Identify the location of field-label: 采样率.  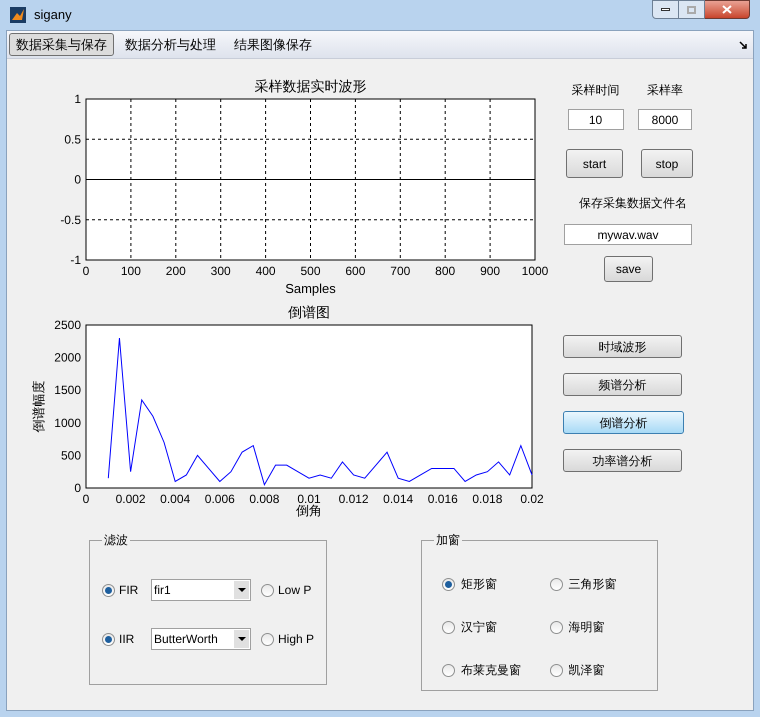
(665, 90).